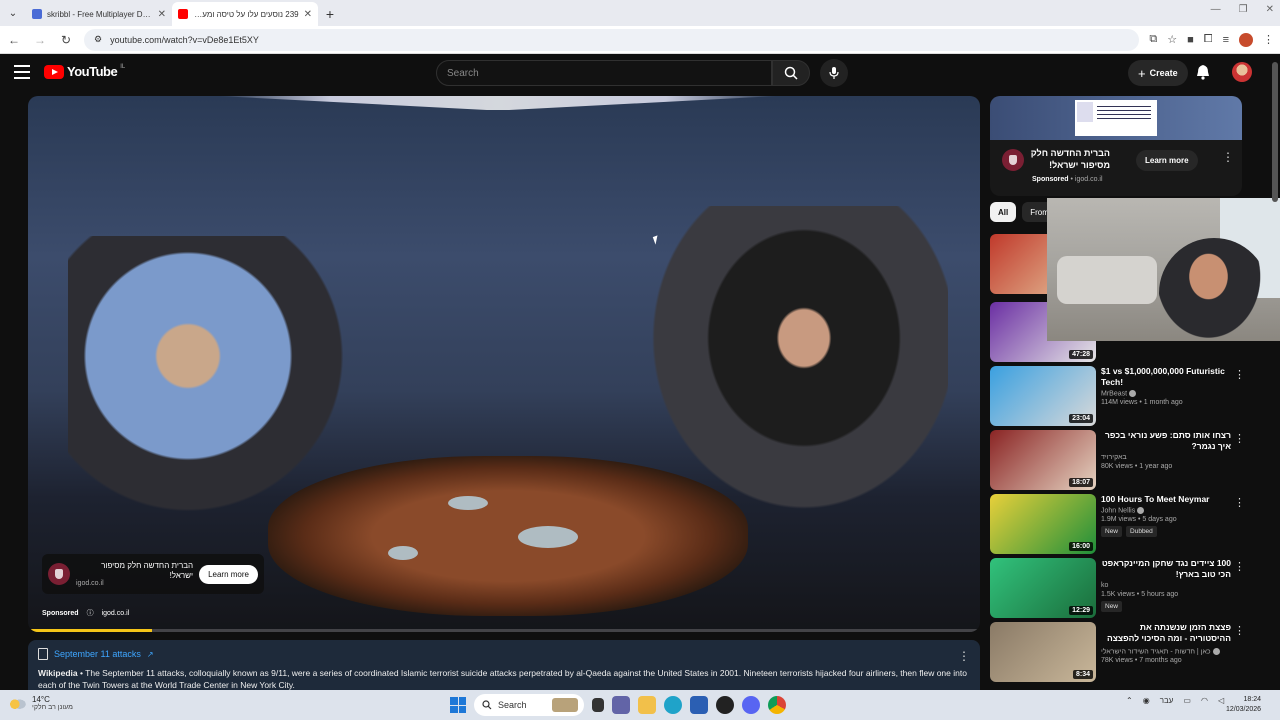  I want to click on windows-start-icon, so click(458, 705).